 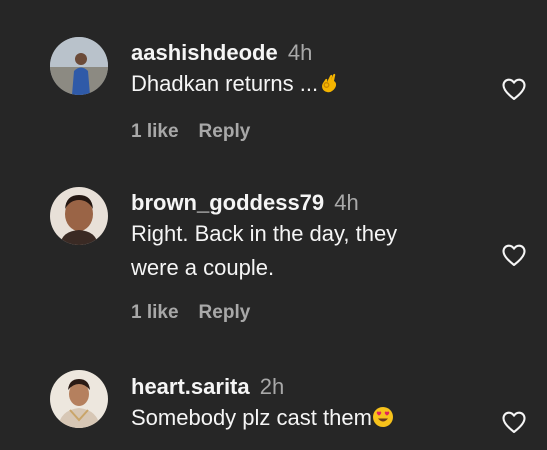 I want to click on comment-text: Somebody plz cast them, so click(x=299, y=418).